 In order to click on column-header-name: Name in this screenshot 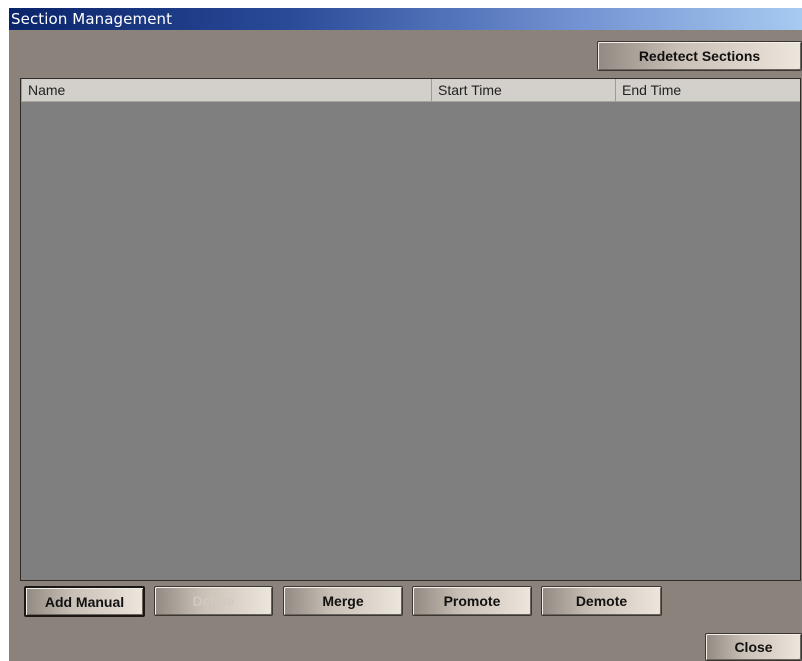, I will do `click(226, 90)`.